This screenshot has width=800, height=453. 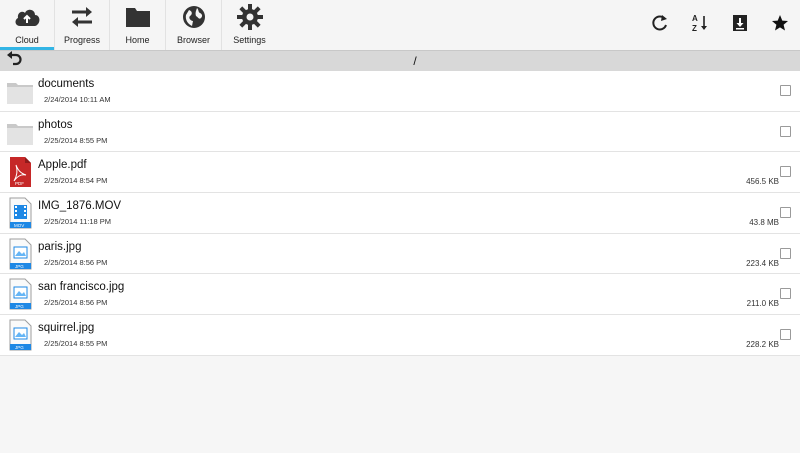 I want to click on action-bar: A Z, so click(x=720, y=25).